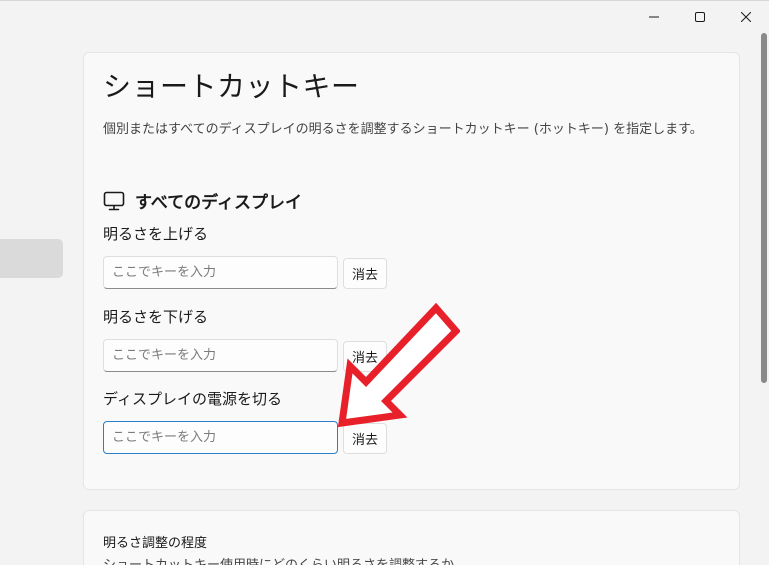 This screenshot has height=565, width=769. I want to click on section-title: すべてのディスプレイ, so click(218, 203).